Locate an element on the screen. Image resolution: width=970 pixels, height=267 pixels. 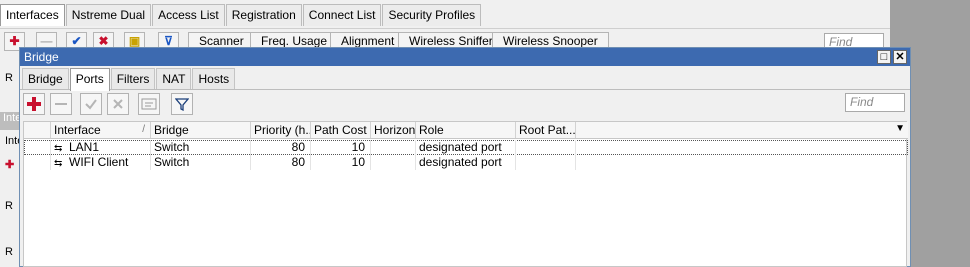
remove-button is located at coordinates (61, 104).